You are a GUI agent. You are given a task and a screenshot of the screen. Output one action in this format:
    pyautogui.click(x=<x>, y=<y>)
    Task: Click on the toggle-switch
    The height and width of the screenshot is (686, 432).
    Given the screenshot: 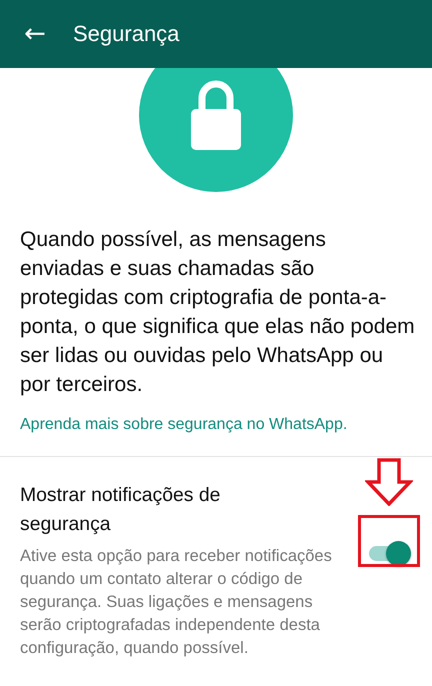 What is the action you would take?
    pyautogui.click(x=388, y=553)
    